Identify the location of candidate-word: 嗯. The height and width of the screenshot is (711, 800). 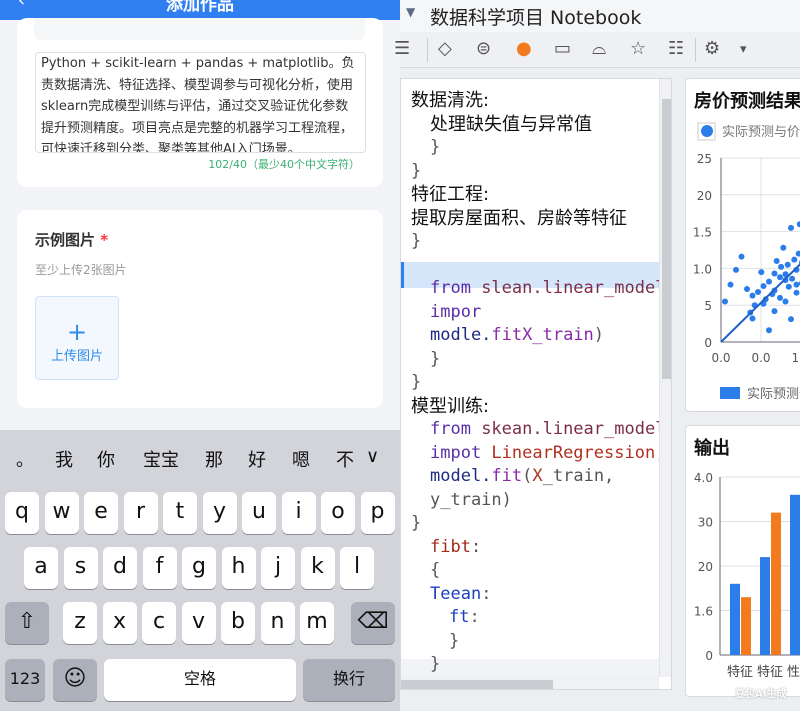
(301, 459).